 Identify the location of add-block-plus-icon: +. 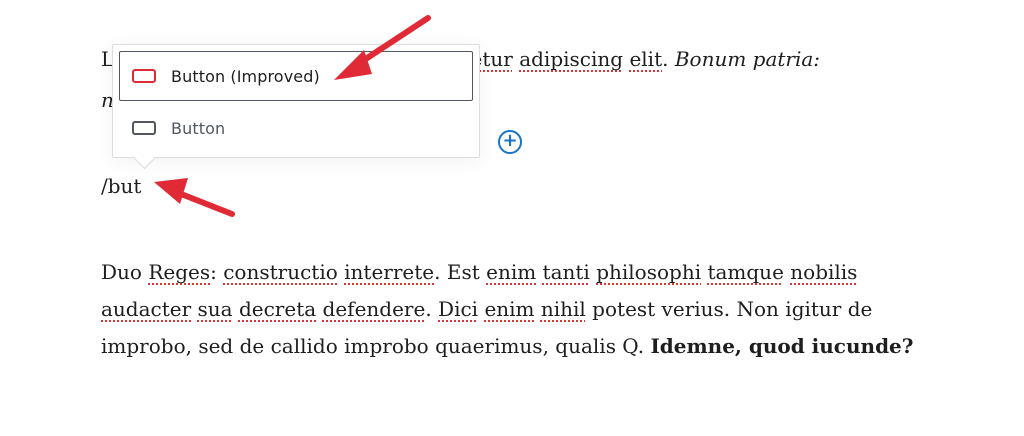
(510, 142).